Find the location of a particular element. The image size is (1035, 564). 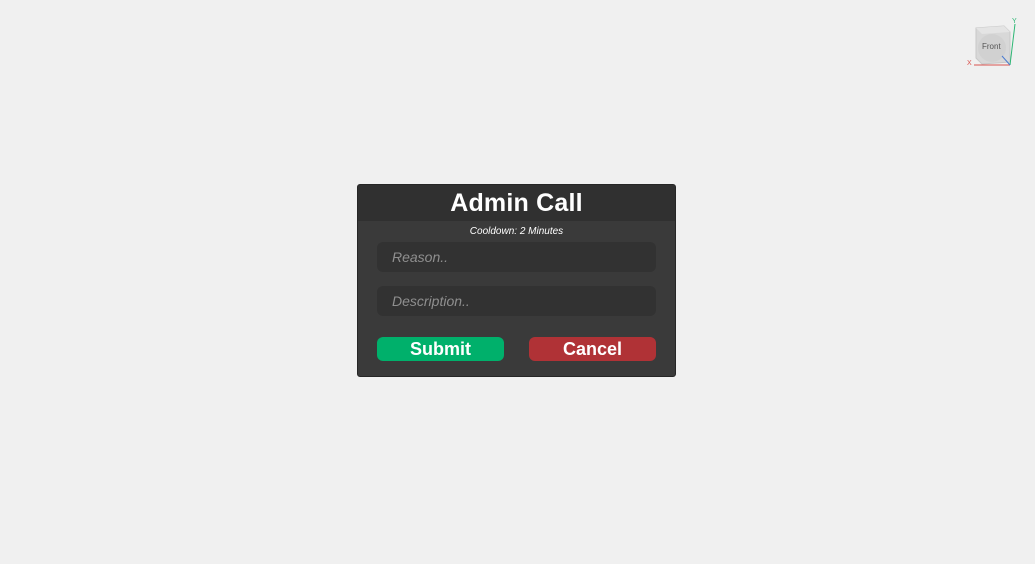

description-input is located at coordinates (516, 301).